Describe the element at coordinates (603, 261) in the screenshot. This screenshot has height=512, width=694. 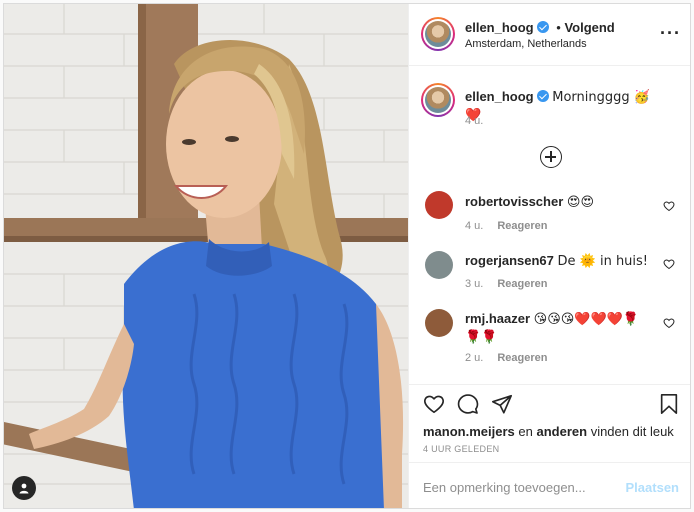
I see `comment-text: De 🌞 in huis!` at that location.